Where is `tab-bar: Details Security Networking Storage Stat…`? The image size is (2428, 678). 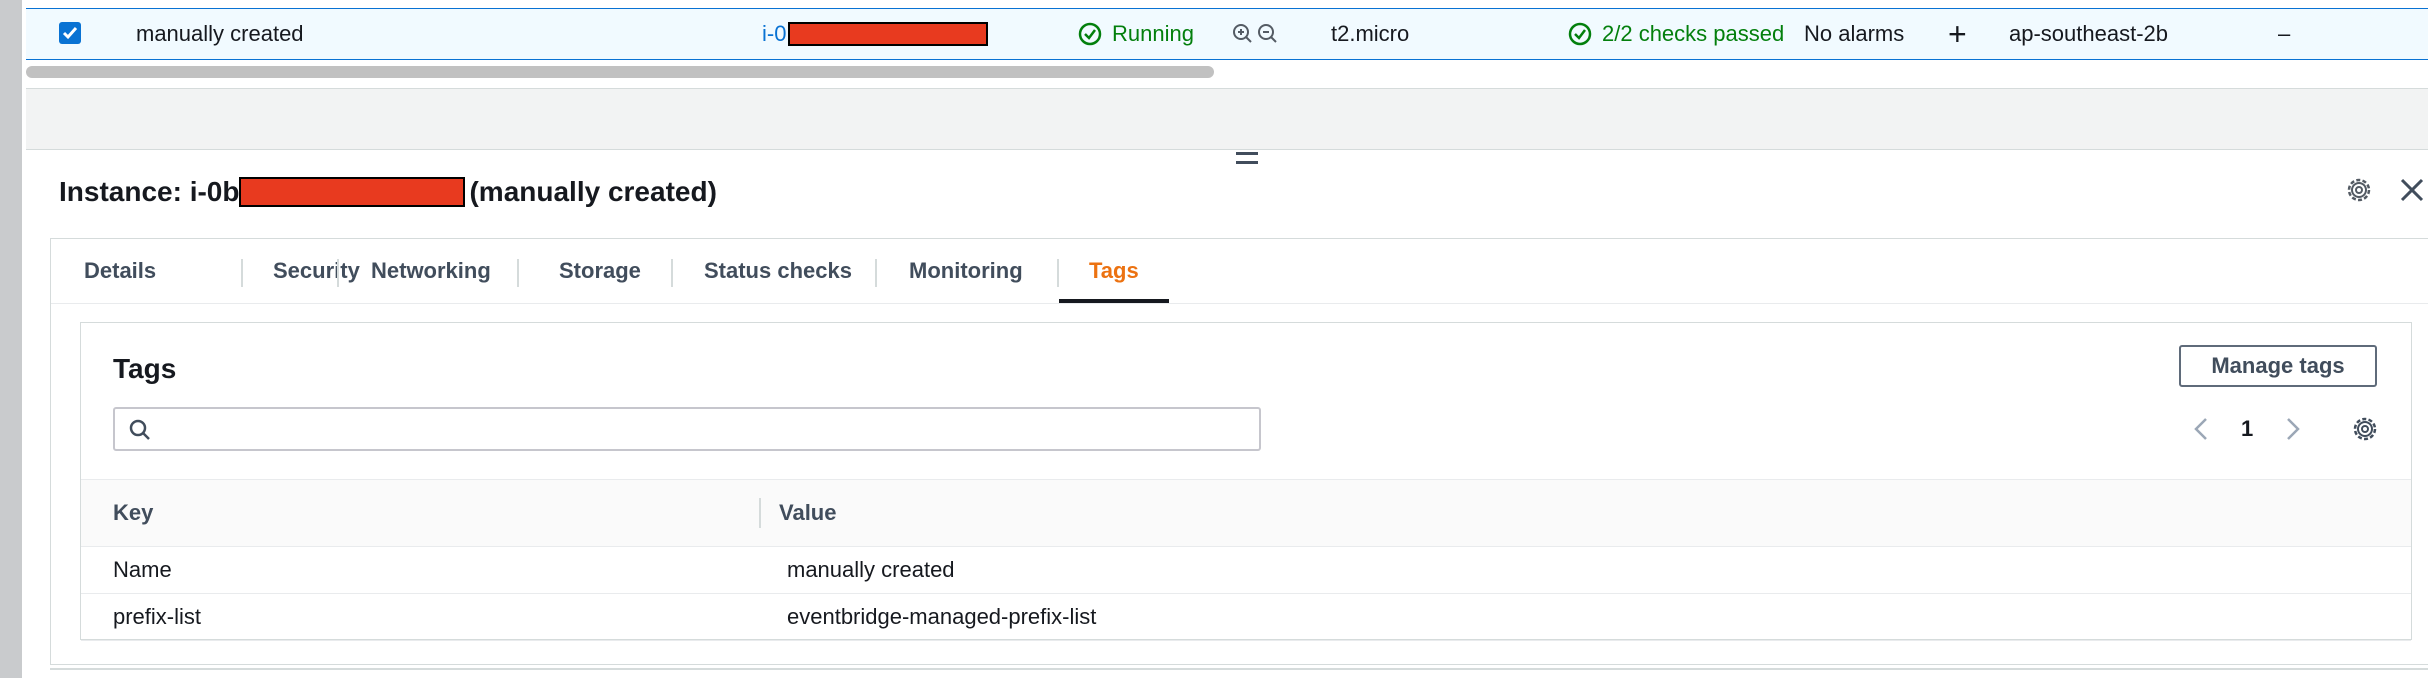
tab-bar: Details Security Networking Storage Stat… is located at coordinates (1239, 271).